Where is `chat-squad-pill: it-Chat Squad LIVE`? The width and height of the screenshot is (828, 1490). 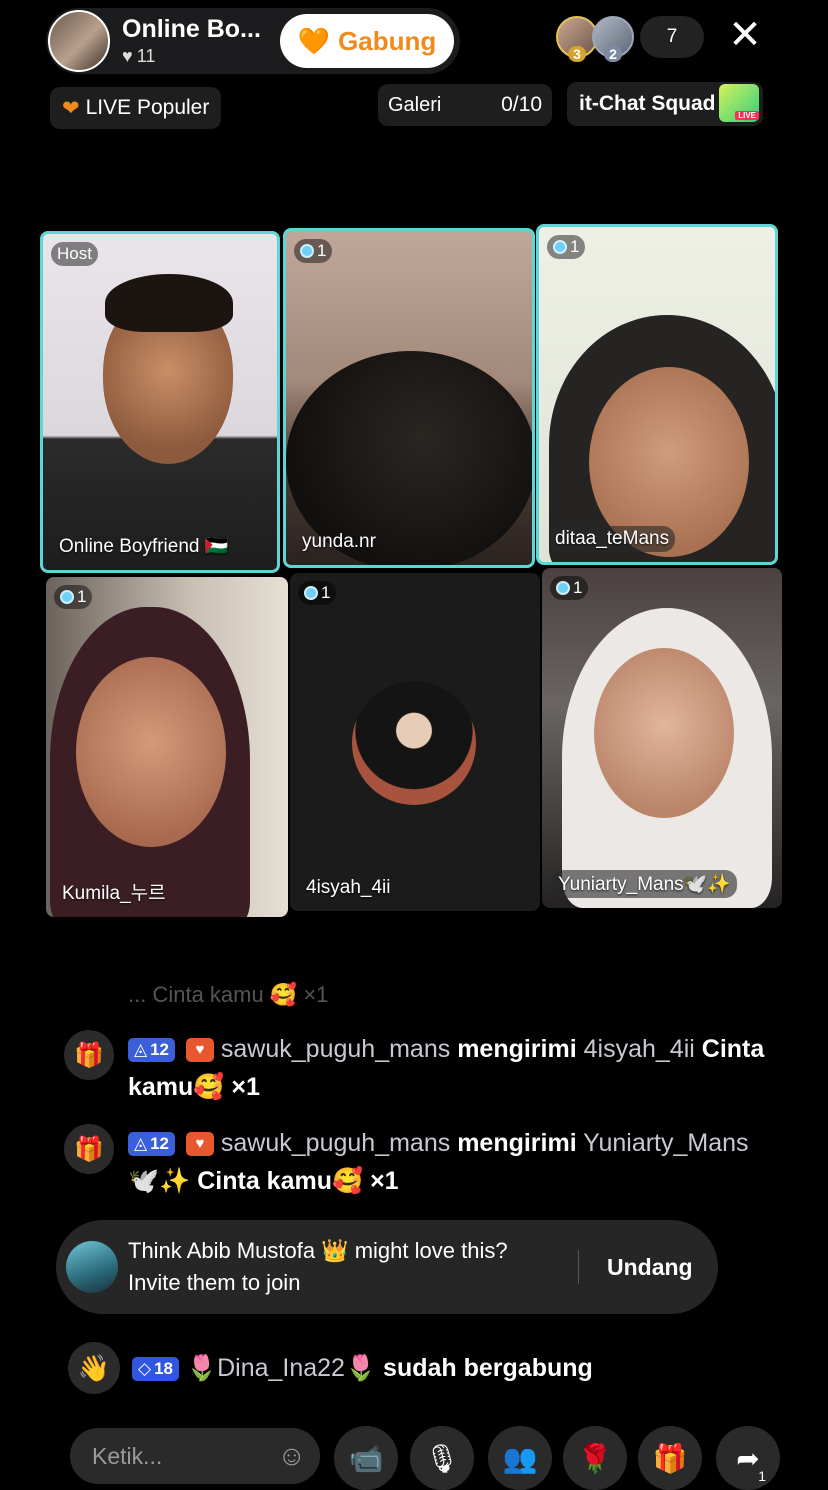 chat-squad-pill: it-Chat Squad LIVE is located at coordinates (665, 104).